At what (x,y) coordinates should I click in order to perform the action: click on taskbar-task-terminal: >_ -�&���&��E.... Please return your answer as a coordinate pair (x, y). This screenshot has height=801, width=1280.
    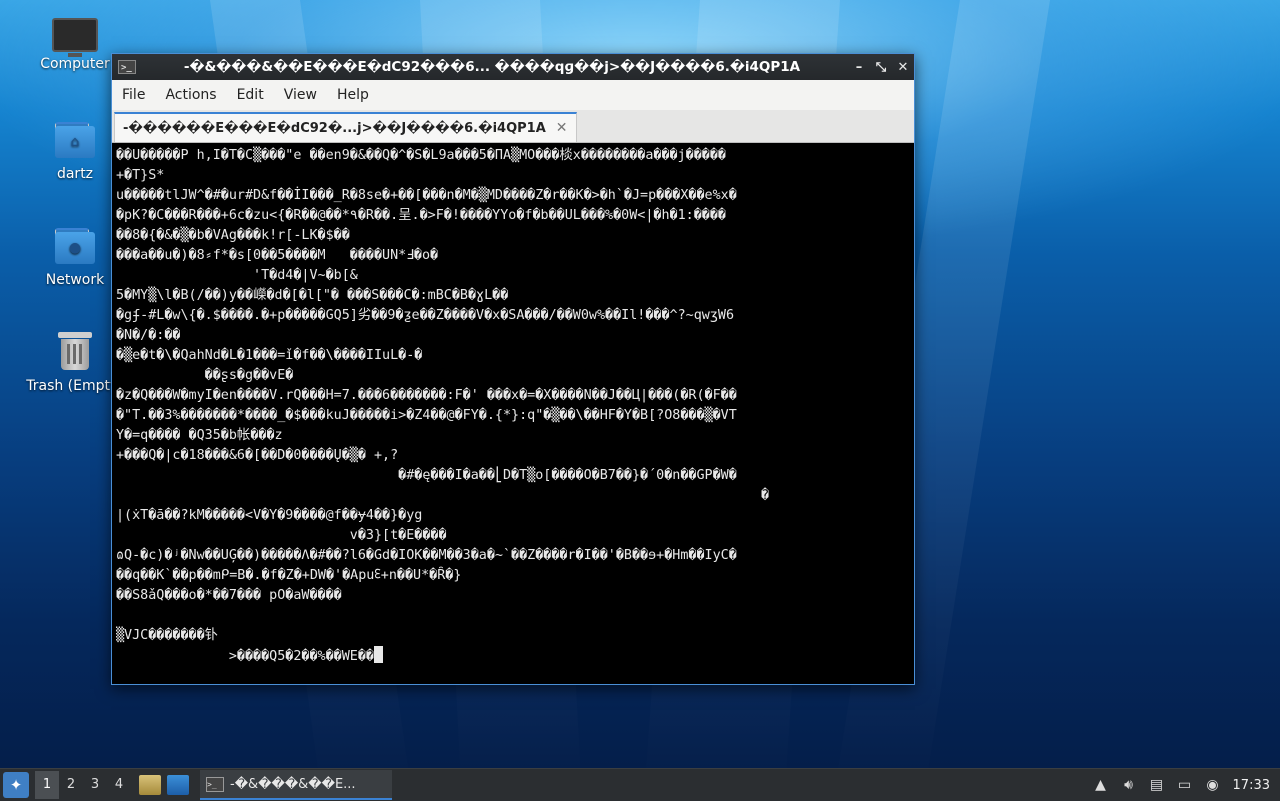
    Looking at the image, I should click on (296, 785).